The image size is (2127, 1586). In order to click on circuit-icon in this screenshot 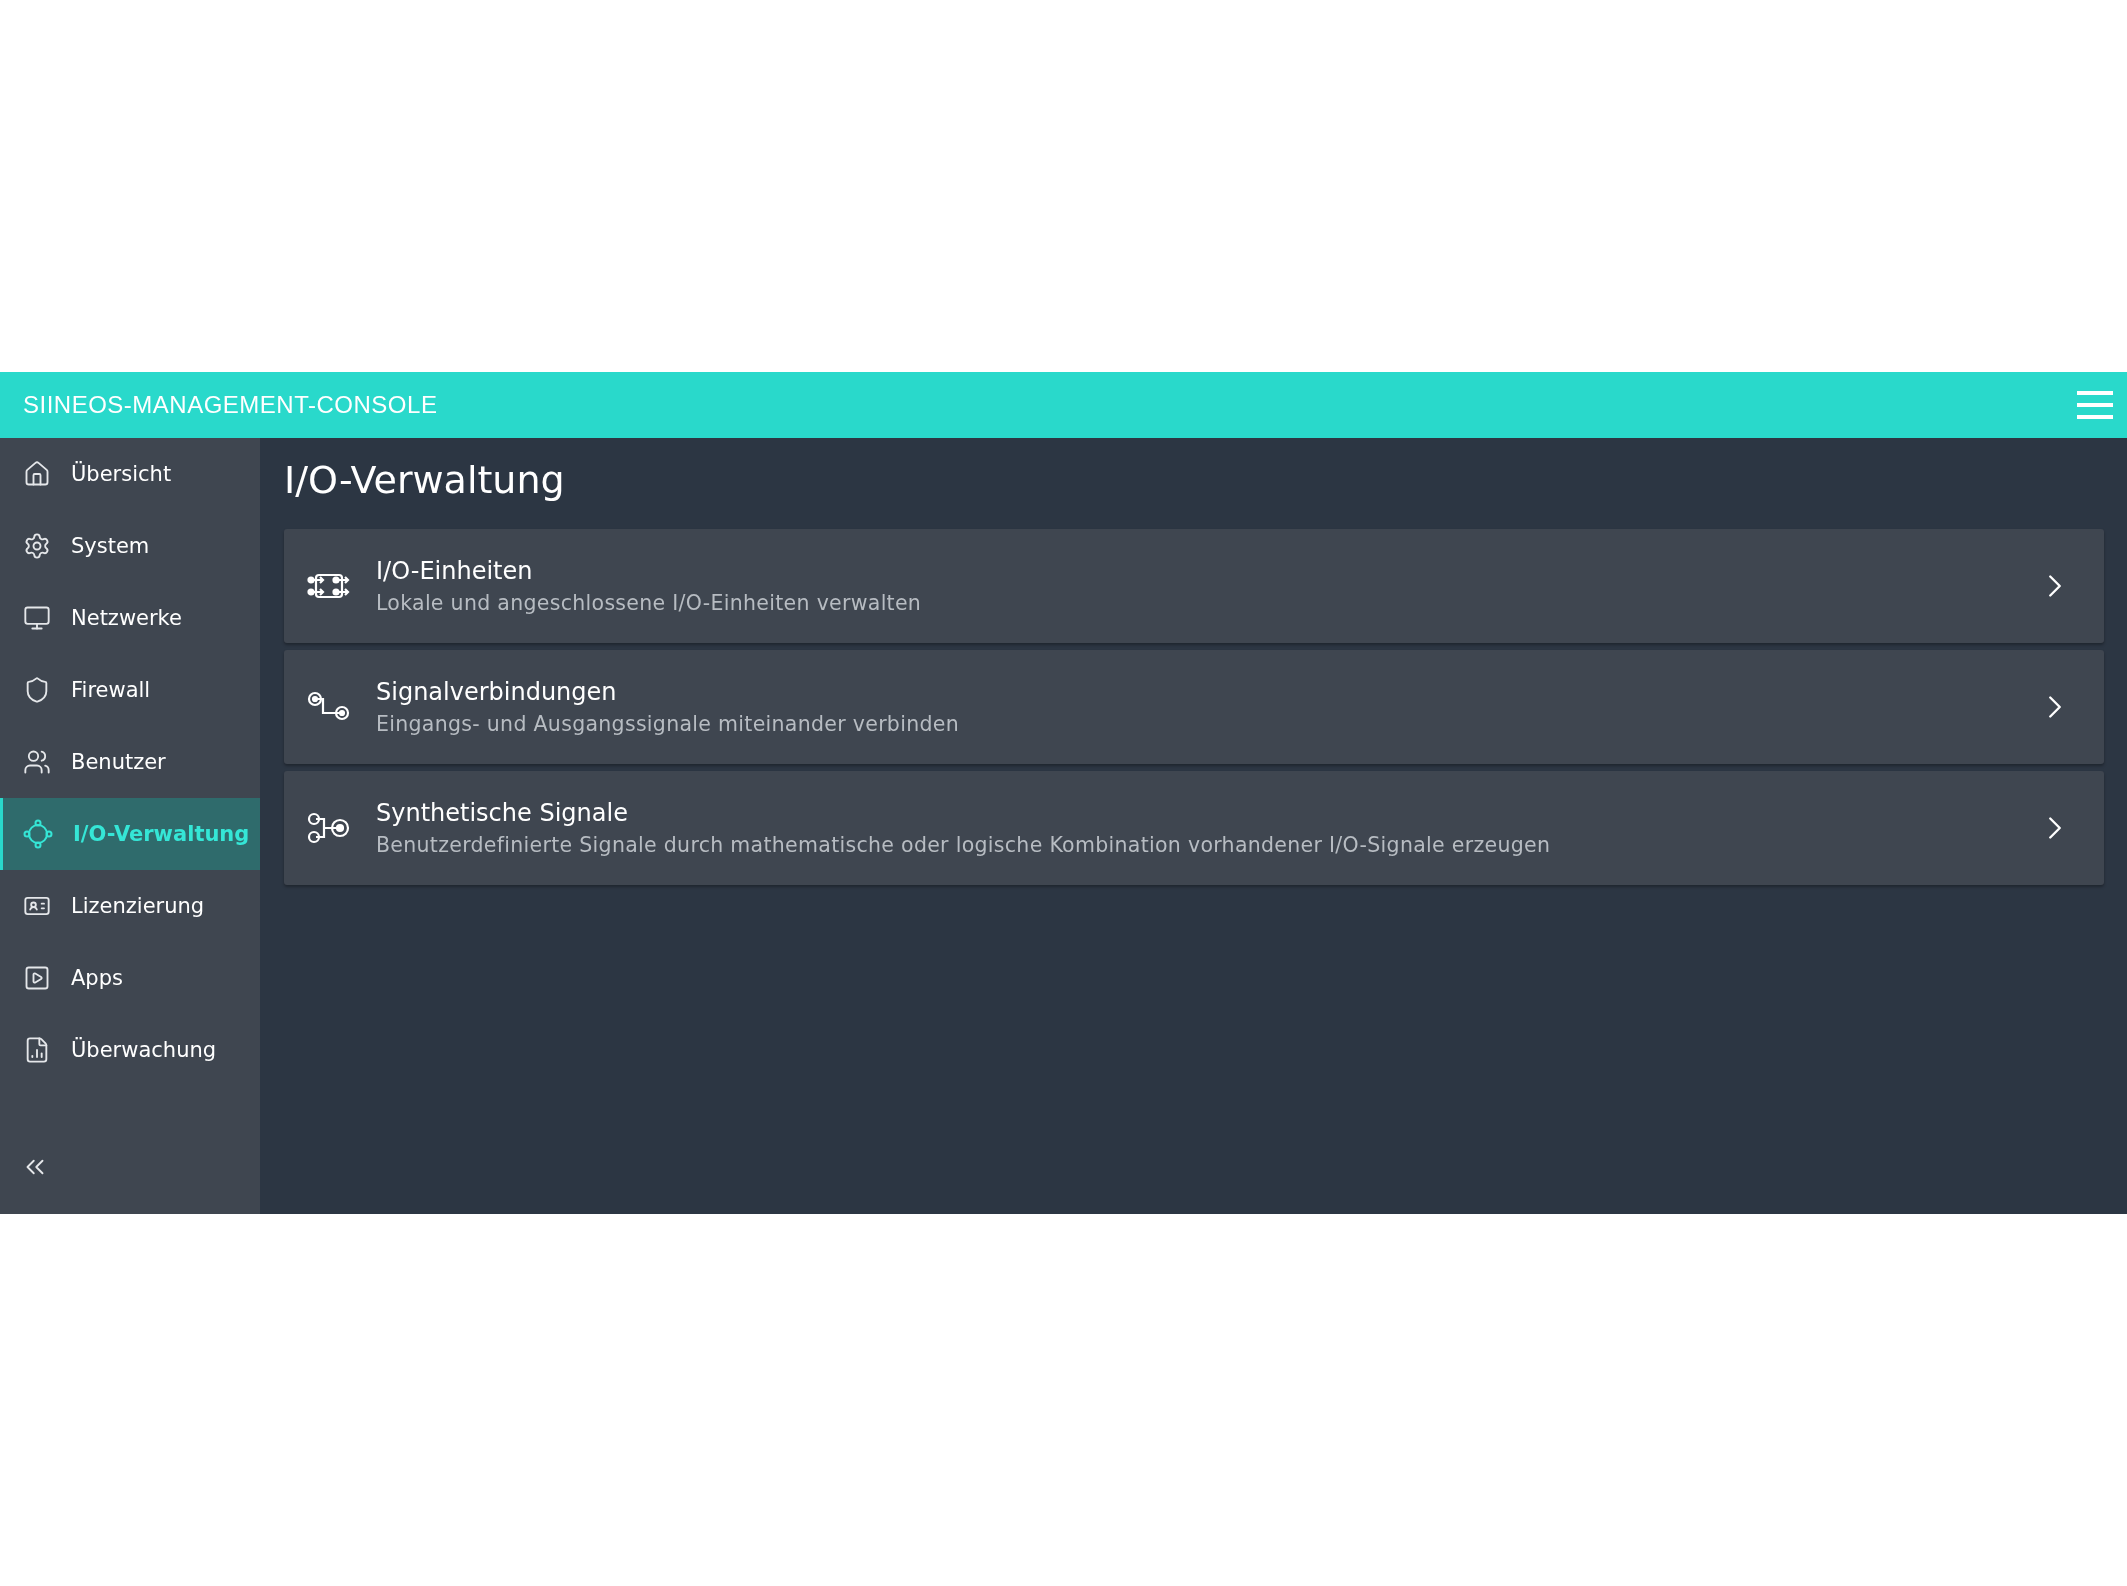, I will do `click(38, 834)`.